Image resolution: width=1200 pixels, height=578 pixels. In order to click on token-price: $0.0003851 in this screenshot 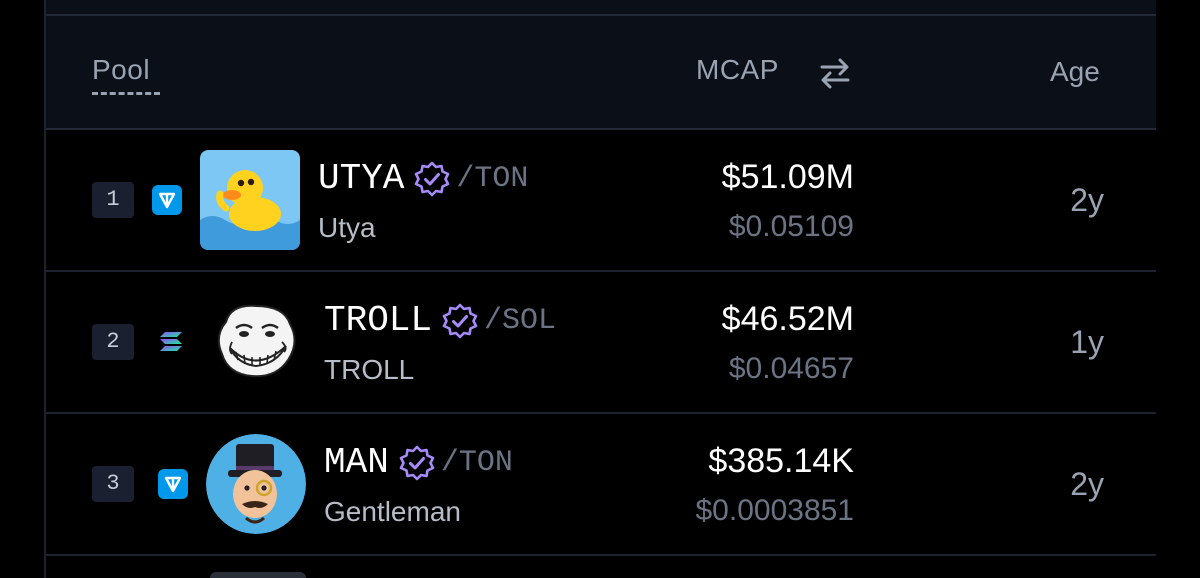, I will do `click(775, 510)`.